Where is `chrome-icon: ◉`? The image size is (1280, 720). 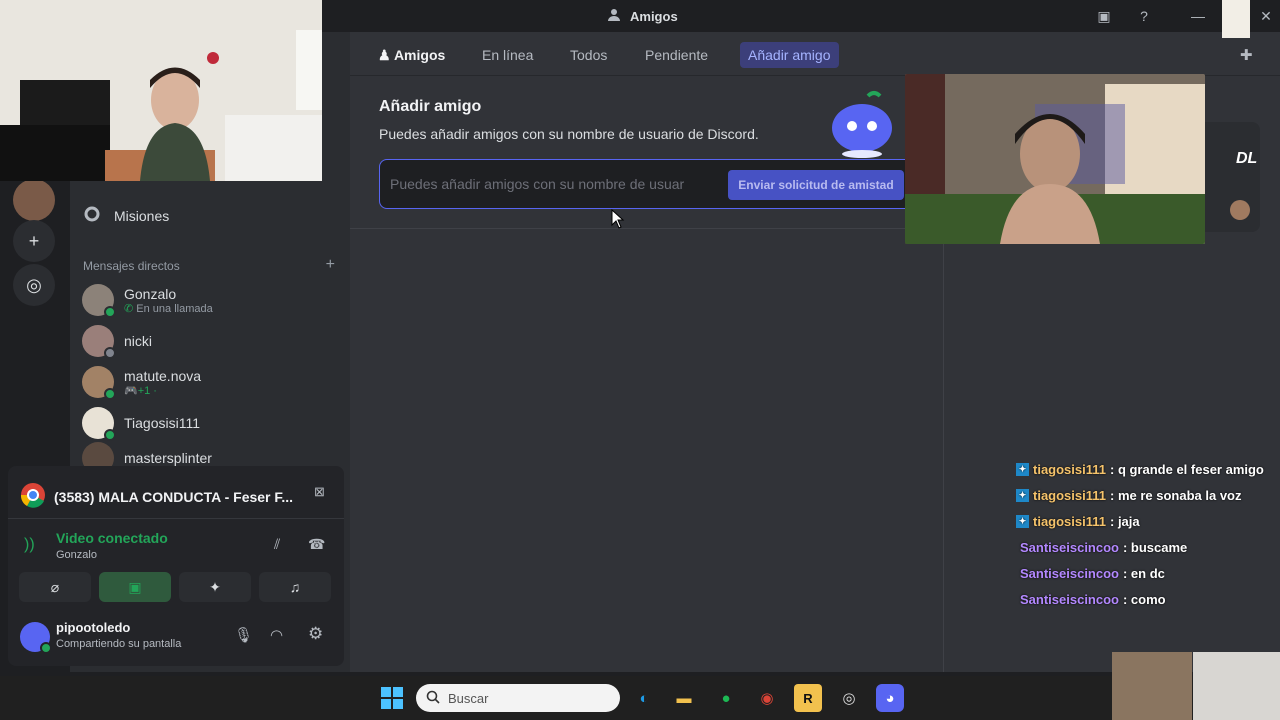 chrome-icon: ◉ is located at coordinates (767, 698).